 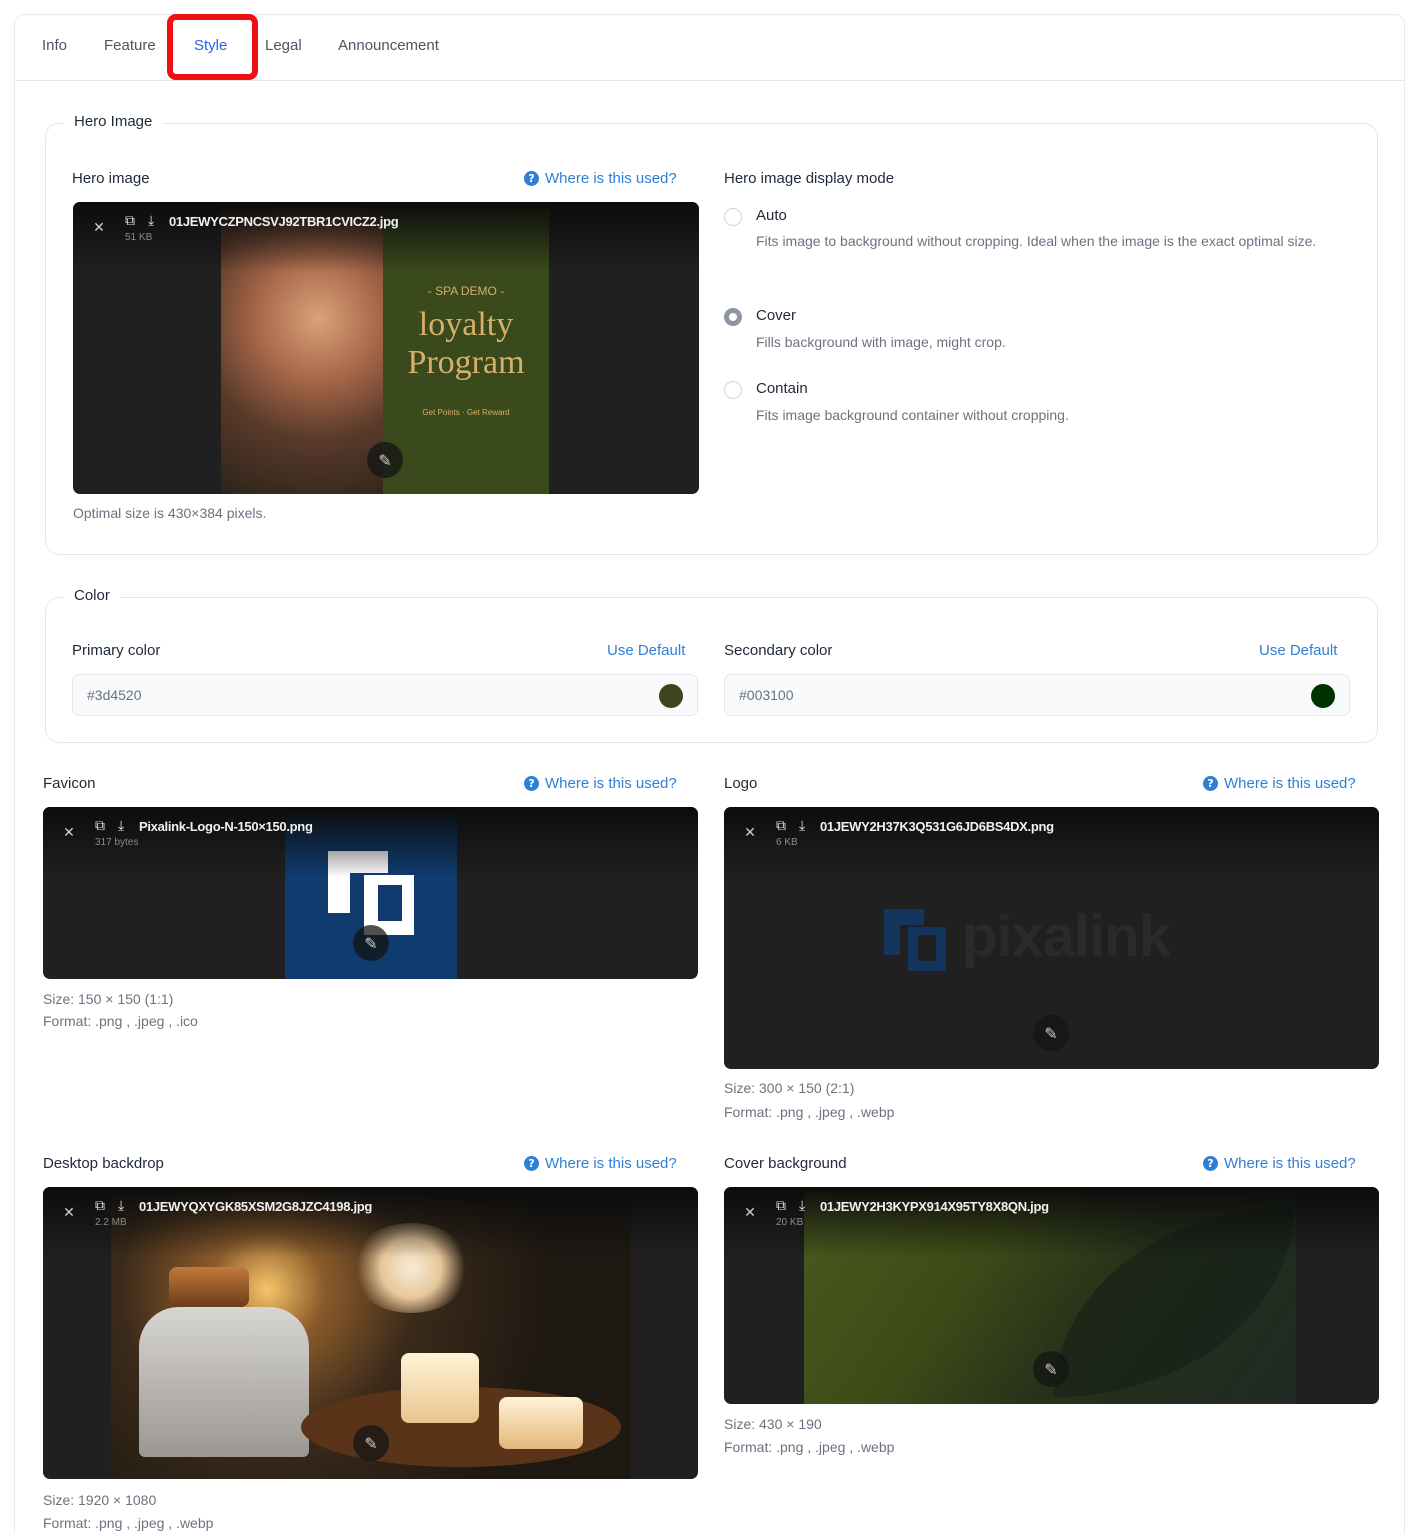 I want to click on favicon-label: Favicon, so click(x=69, y=783).